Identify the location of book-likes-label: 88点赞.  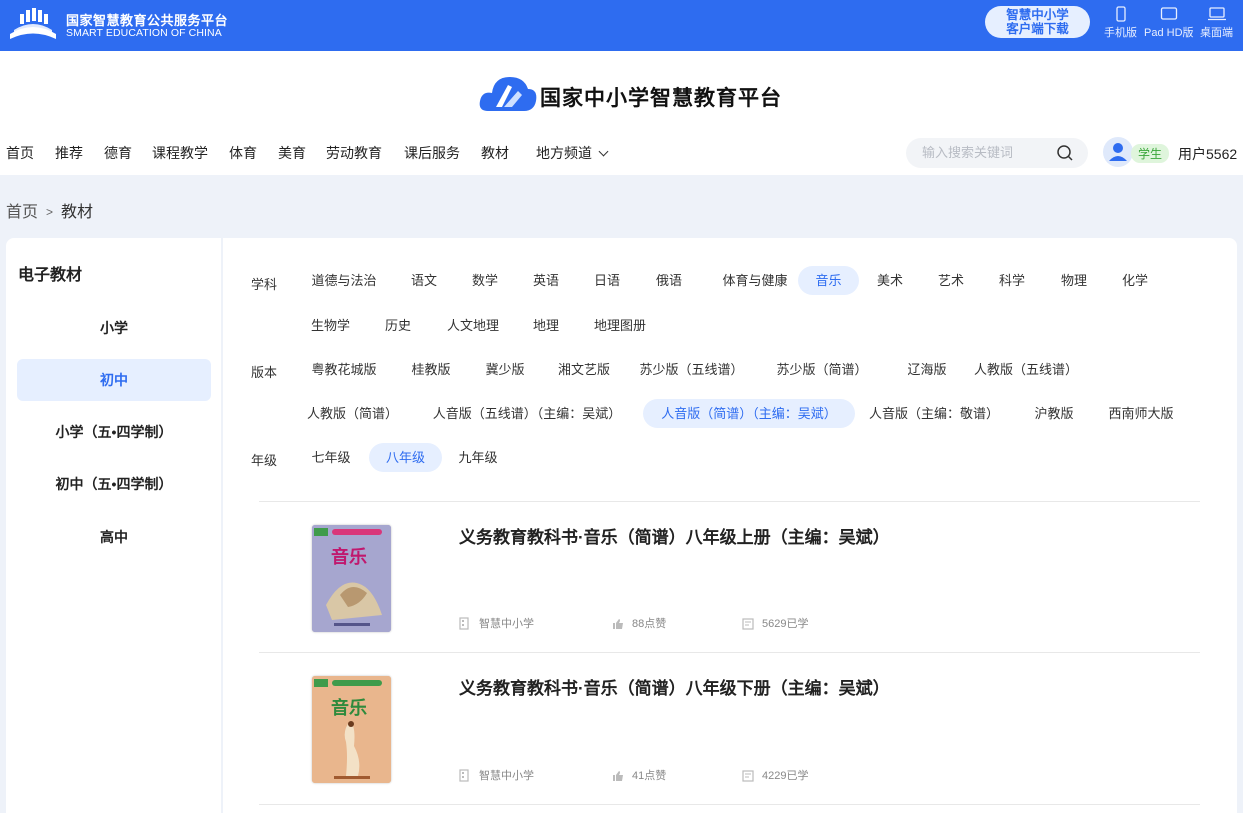
(649, 624).